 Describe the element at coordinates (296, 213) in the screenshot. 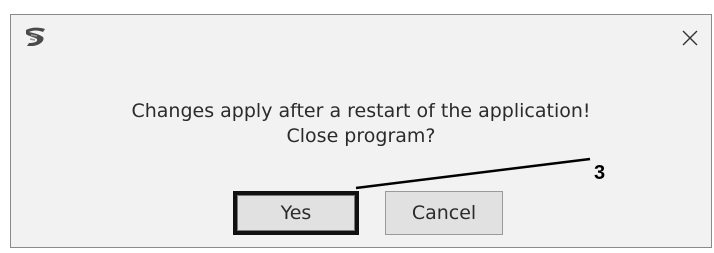

I see `yes-button: Yes` at that location.